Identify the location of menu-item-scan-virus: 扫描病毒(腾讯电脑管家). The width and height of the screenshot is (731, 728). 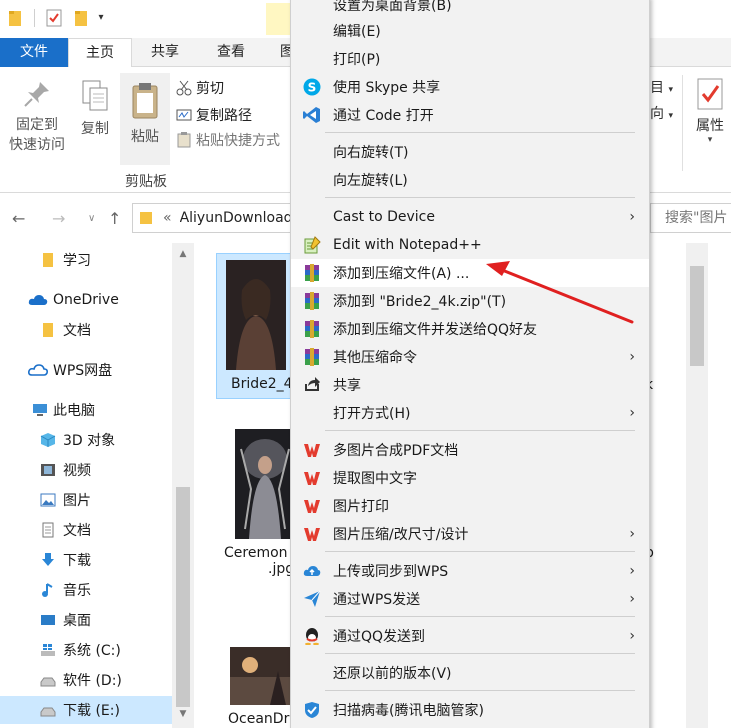
(470, 710).